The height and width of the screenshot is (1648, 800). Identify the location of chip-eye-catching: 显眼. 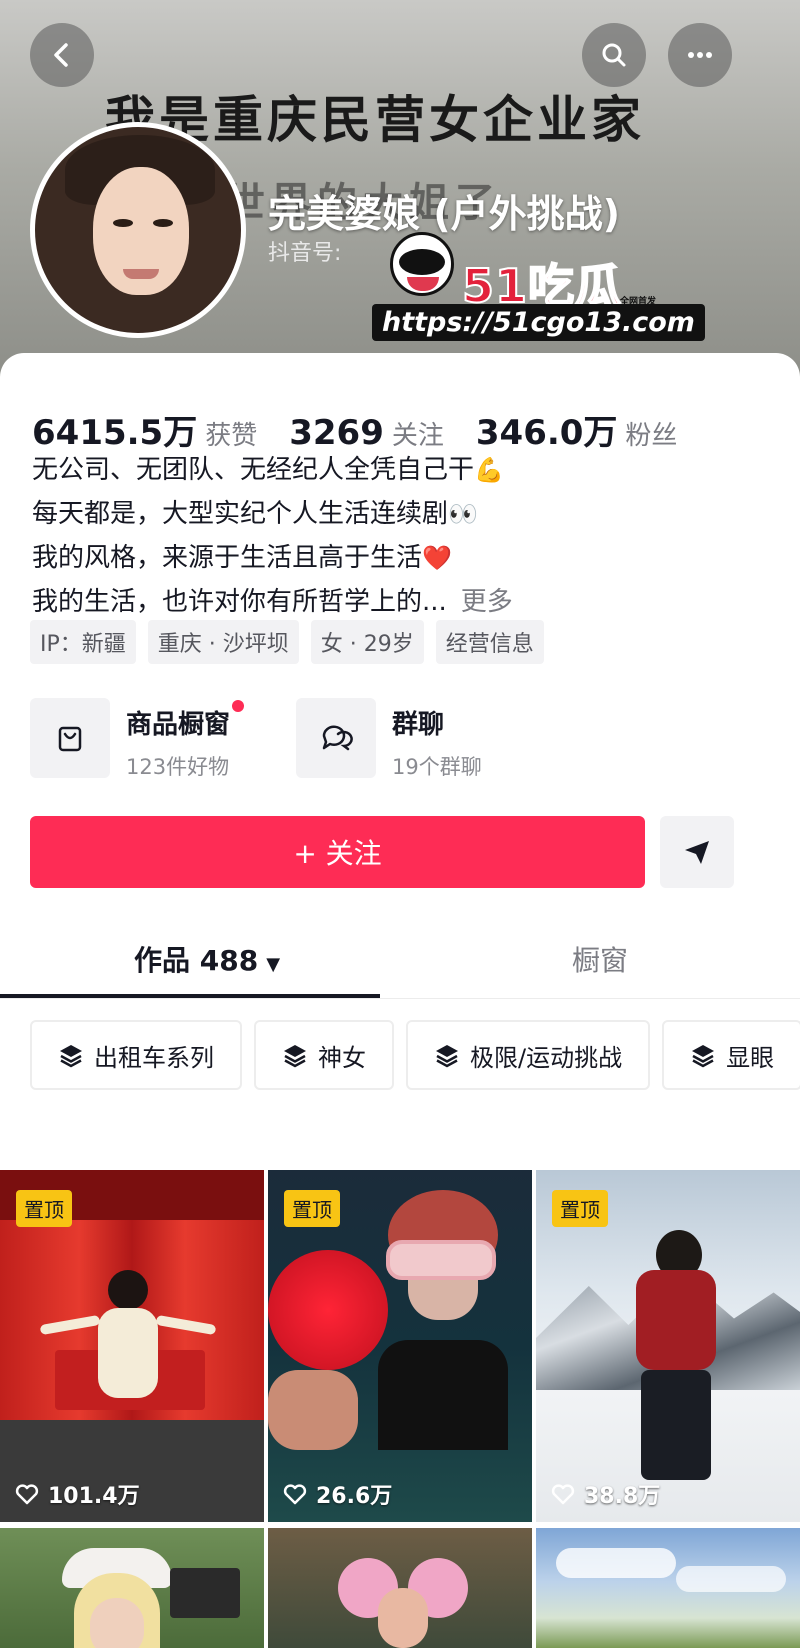
(731, 1055).